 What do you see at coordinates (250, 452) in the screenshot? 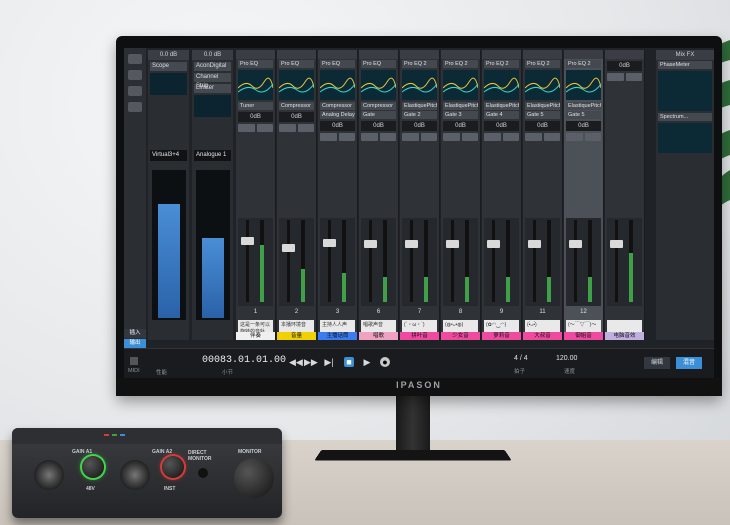
I see `monitor-label: MONITOR` at bounding box center [250, 452].